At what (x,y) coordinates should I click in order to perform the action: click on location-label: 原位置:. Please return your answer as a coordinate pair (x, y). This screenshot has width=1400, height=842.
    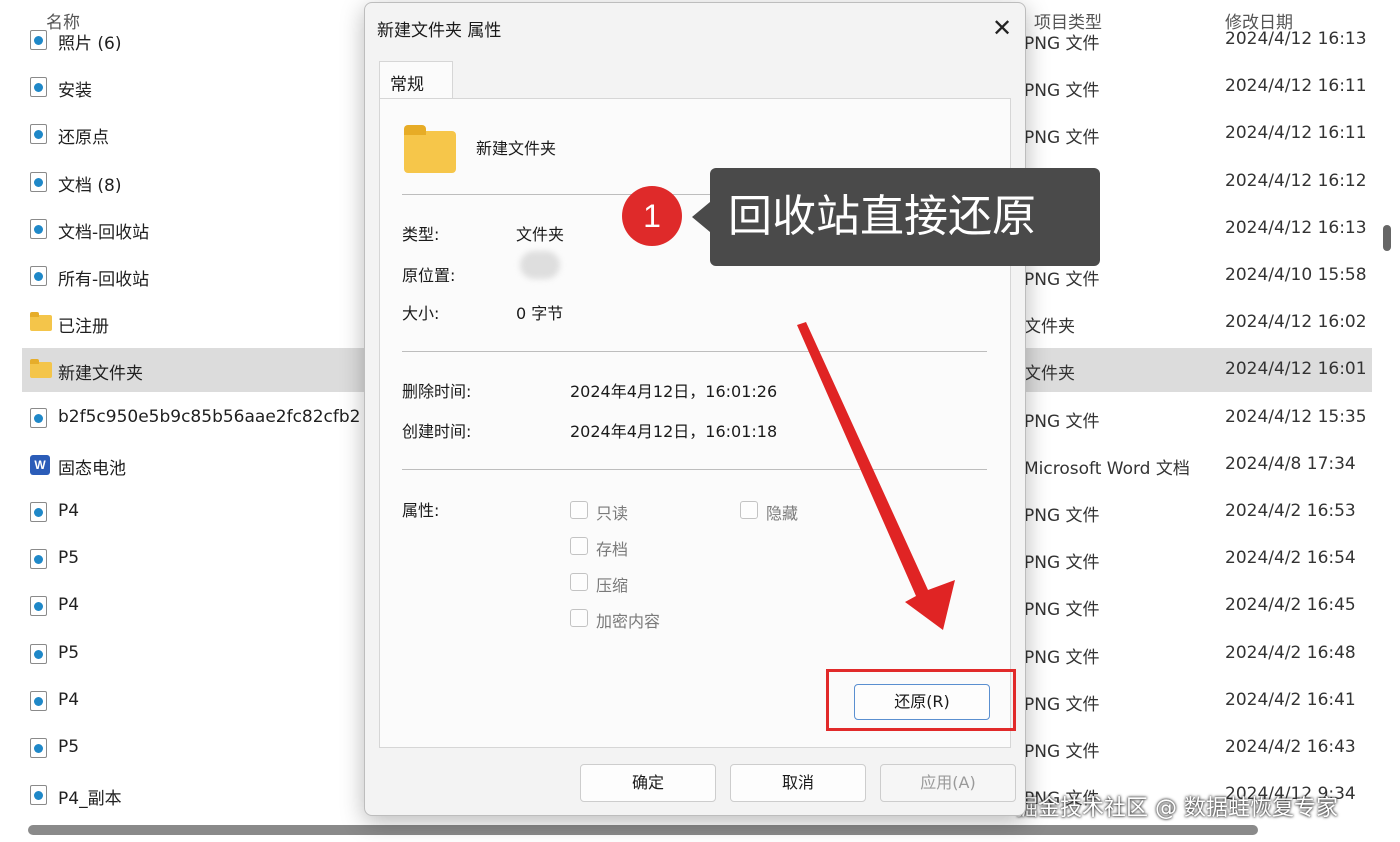
    Looking at the image, I should click on (429, 275).